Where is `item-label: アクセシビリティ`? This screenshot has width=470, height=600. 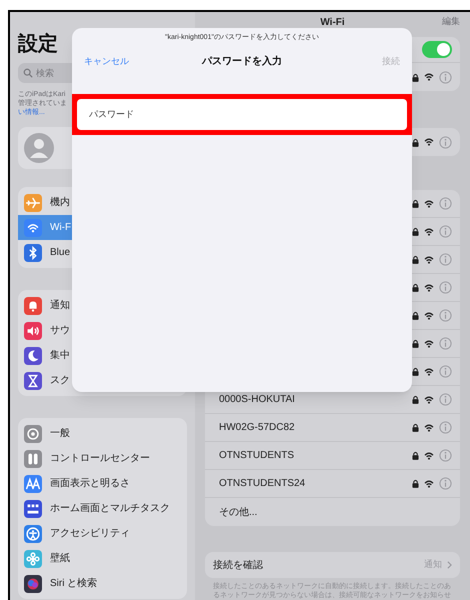
item-label: アクセシビリティ is located at coordinates (90, 534).